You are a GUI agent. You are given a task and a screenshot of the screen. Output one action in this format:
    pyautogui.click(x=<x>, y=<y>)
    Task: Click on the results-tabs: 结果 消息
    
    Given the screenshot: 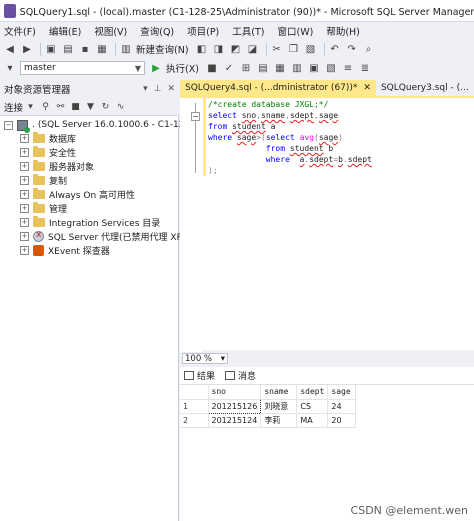 What is the action you would take?
    pyautogui.click(x=327, y=376)
    